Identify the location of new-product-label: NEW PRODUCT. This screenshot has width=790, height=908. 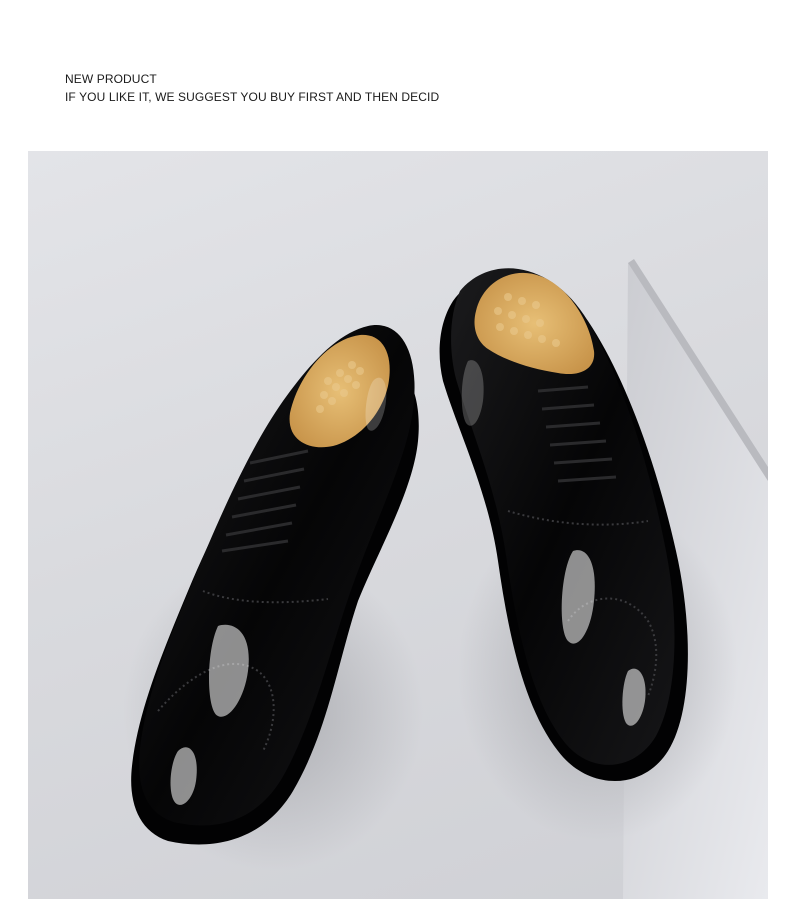
(111, 79).